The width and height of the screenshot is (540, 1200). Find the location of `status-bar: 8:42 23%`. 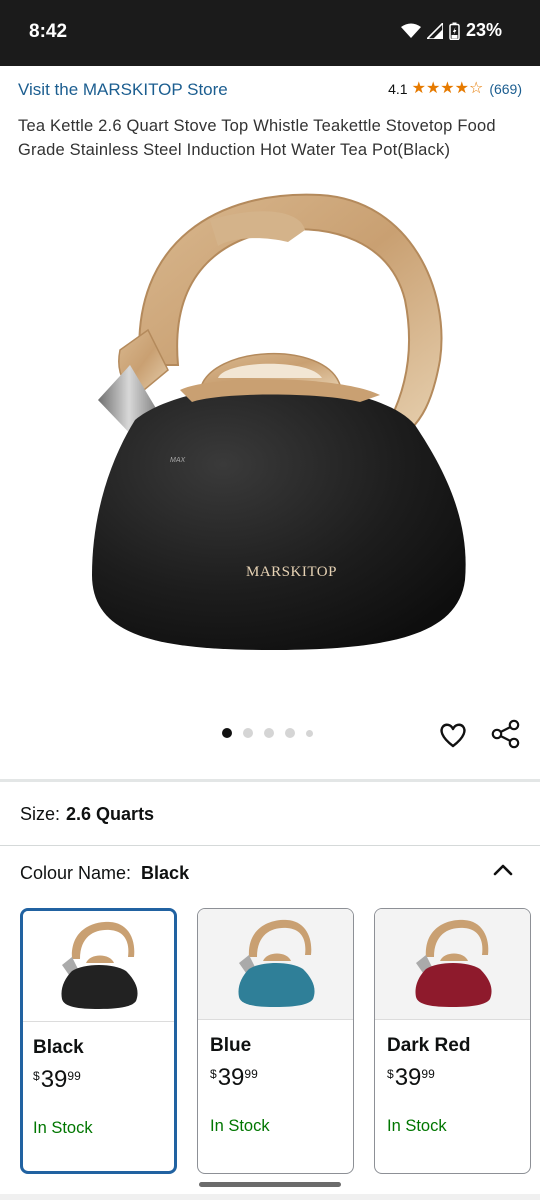

status-bar: 8:42 23% is located at coordinates (270, 33).